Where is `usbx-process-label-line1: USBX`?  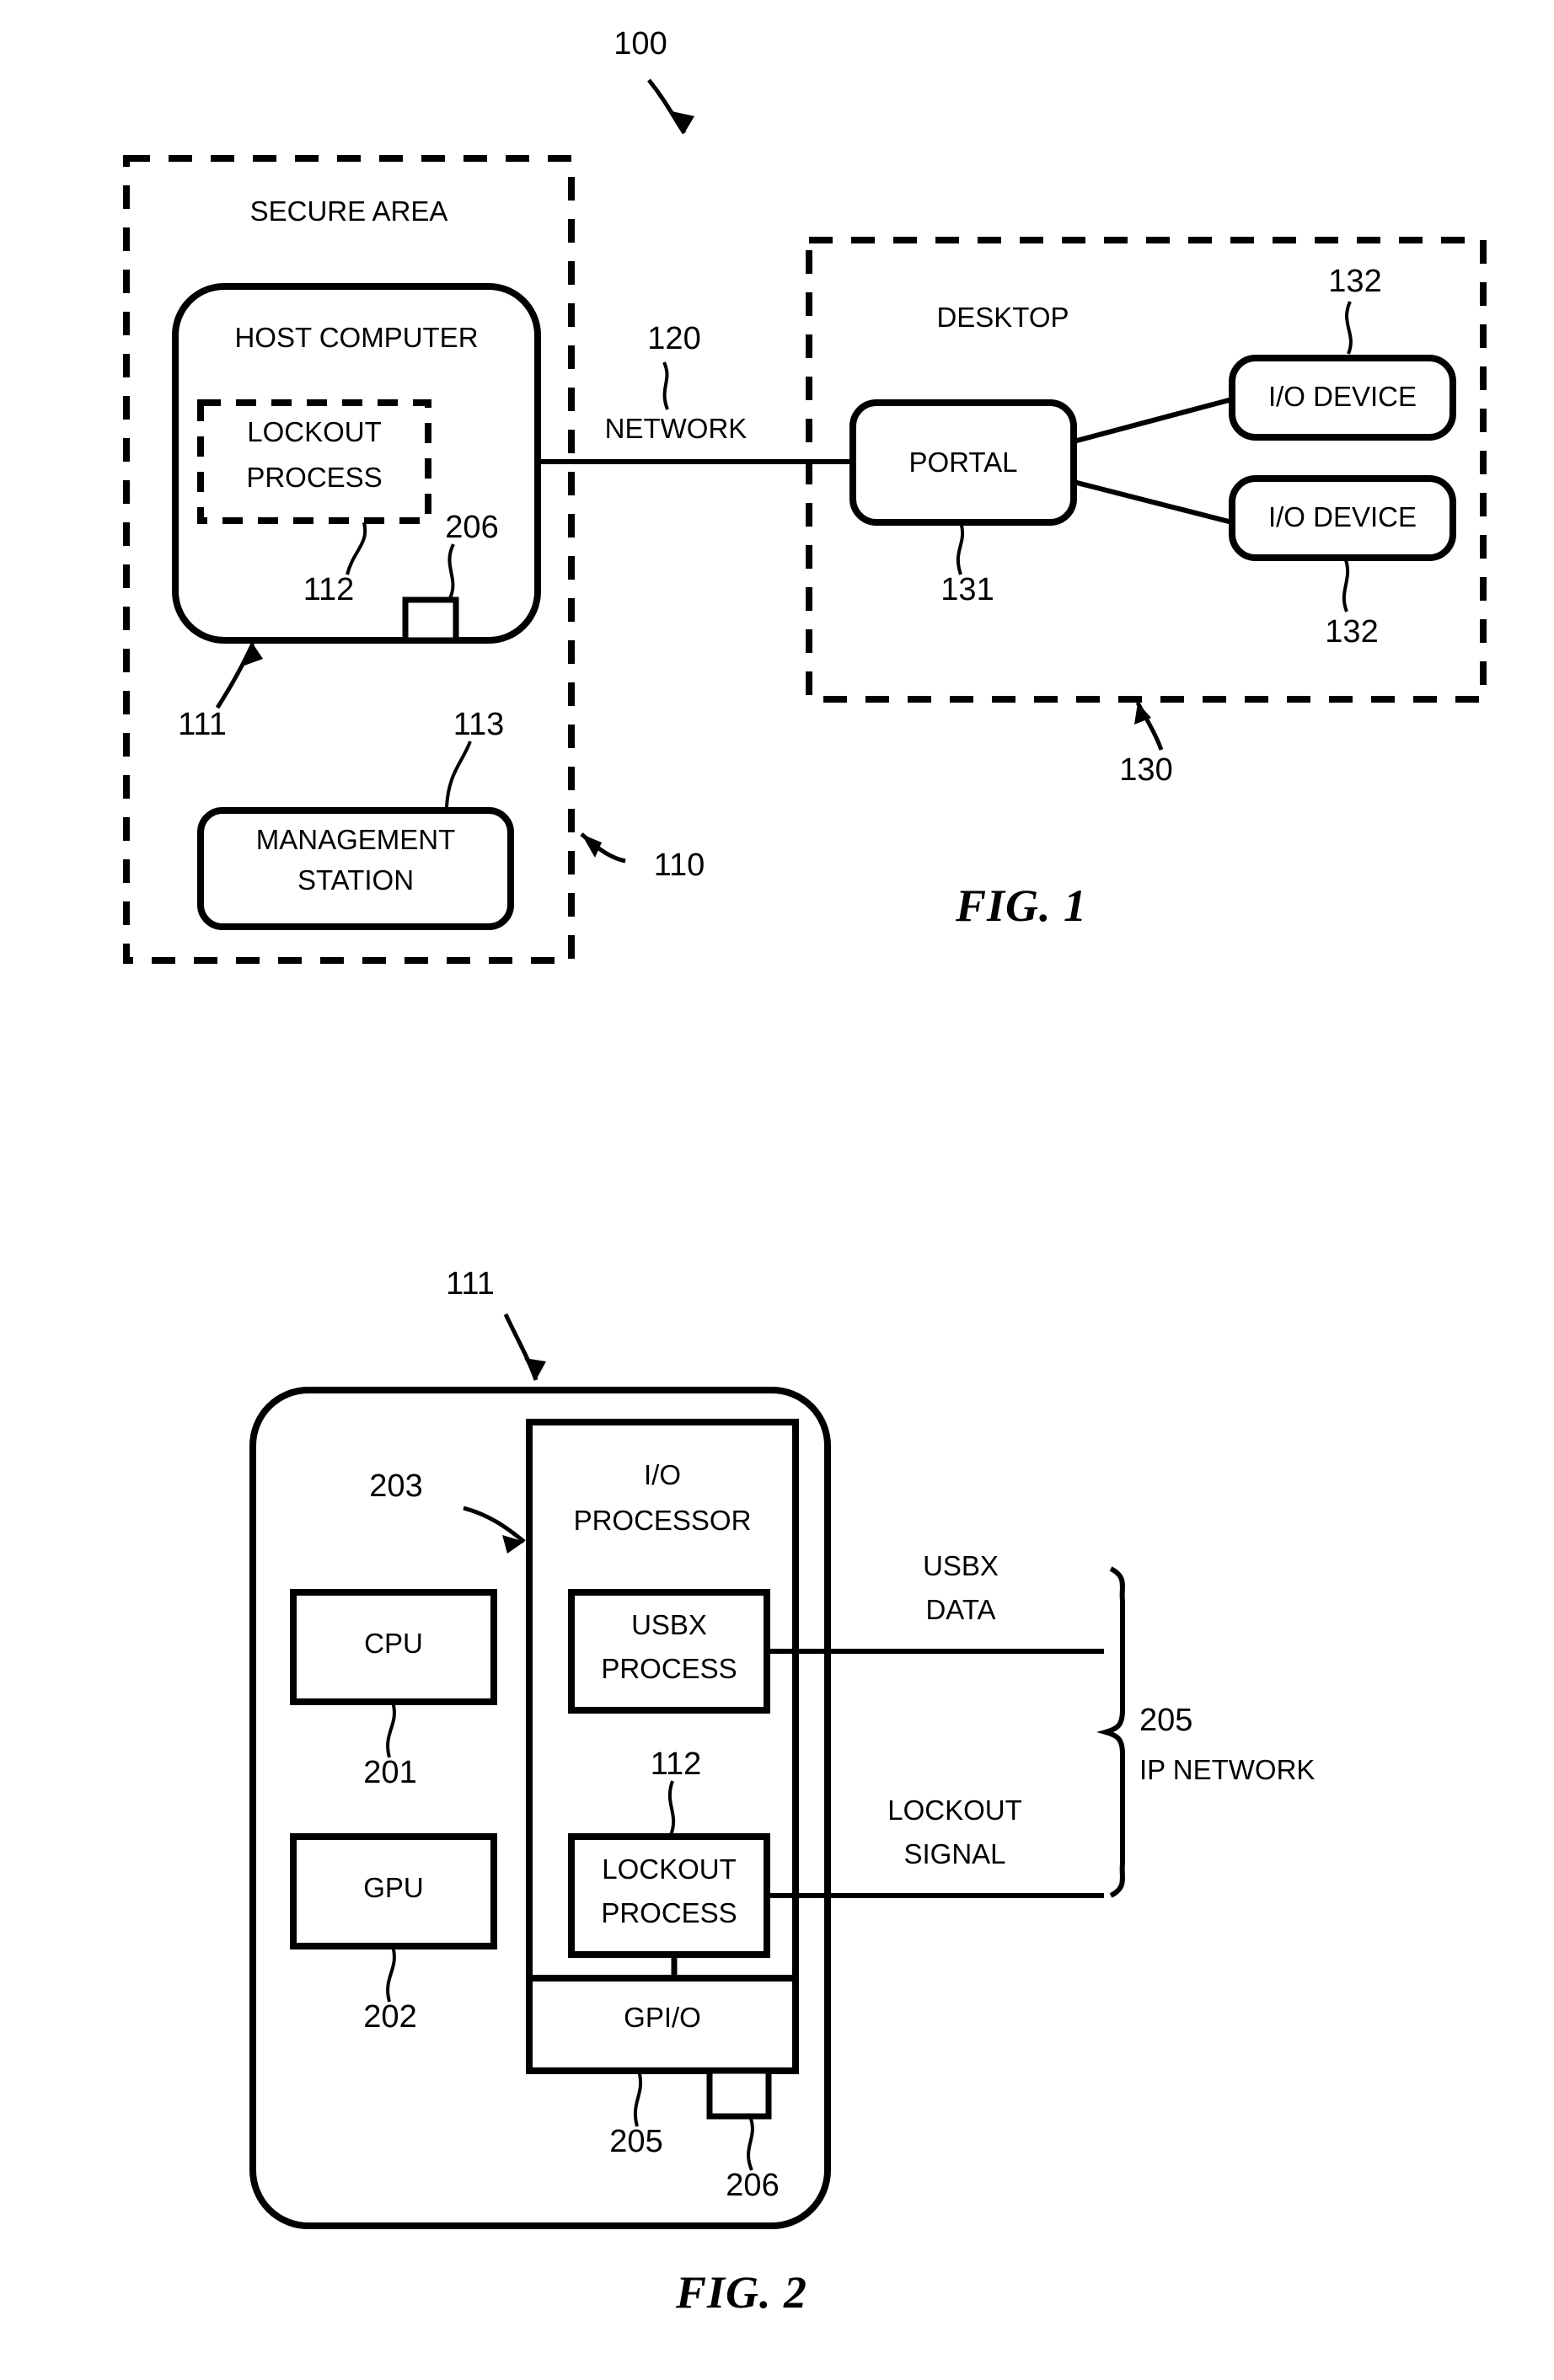 usbx-process-label-line1: USBX is located at coordinates (669, 1625).